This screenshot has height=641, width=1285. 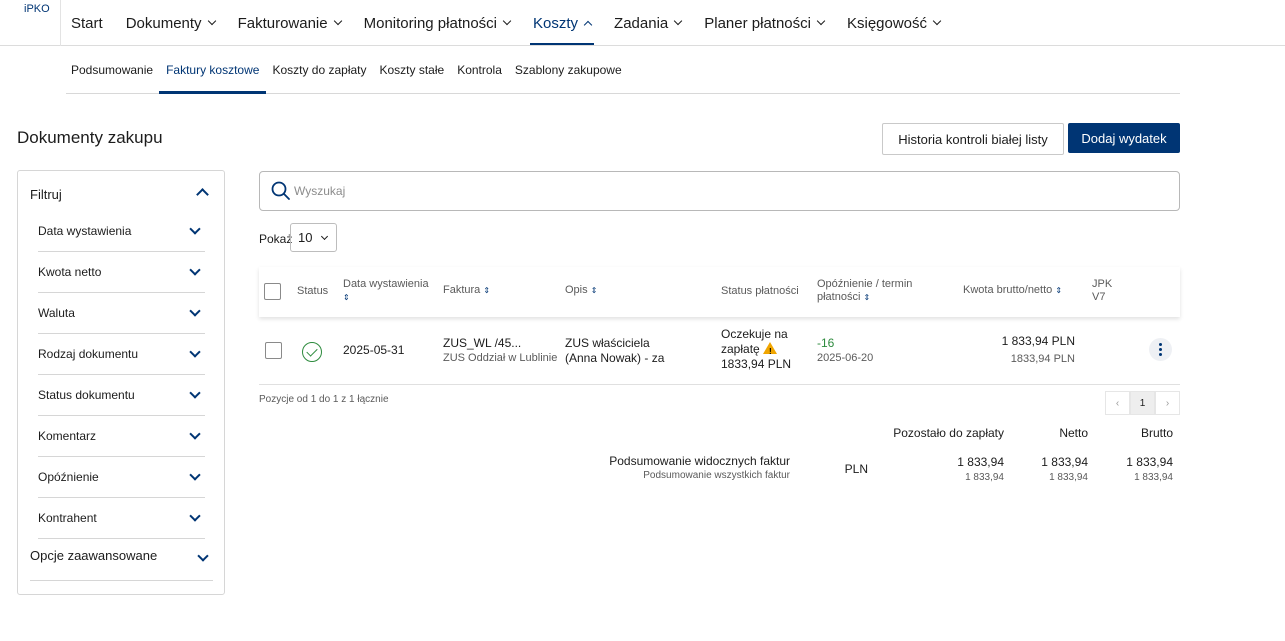 I want to click on filter-opoznienie: Opóźnienie, so click(x=121, y=477).